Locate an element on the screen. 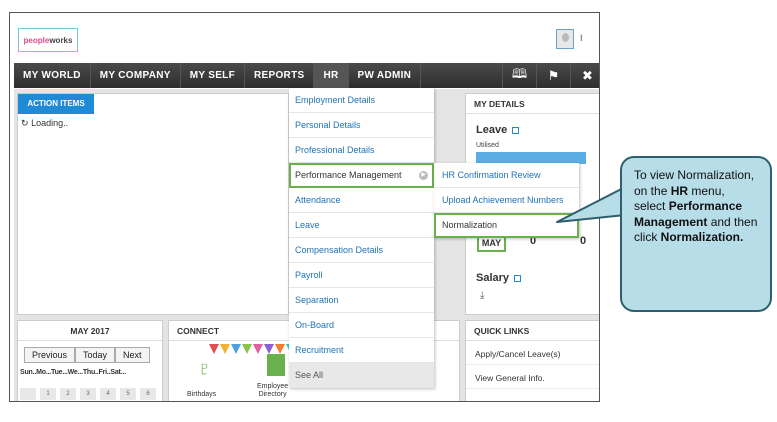 The image size is (777, 422). birthdays-label: Birthdays is located at coordinates (201, 394).